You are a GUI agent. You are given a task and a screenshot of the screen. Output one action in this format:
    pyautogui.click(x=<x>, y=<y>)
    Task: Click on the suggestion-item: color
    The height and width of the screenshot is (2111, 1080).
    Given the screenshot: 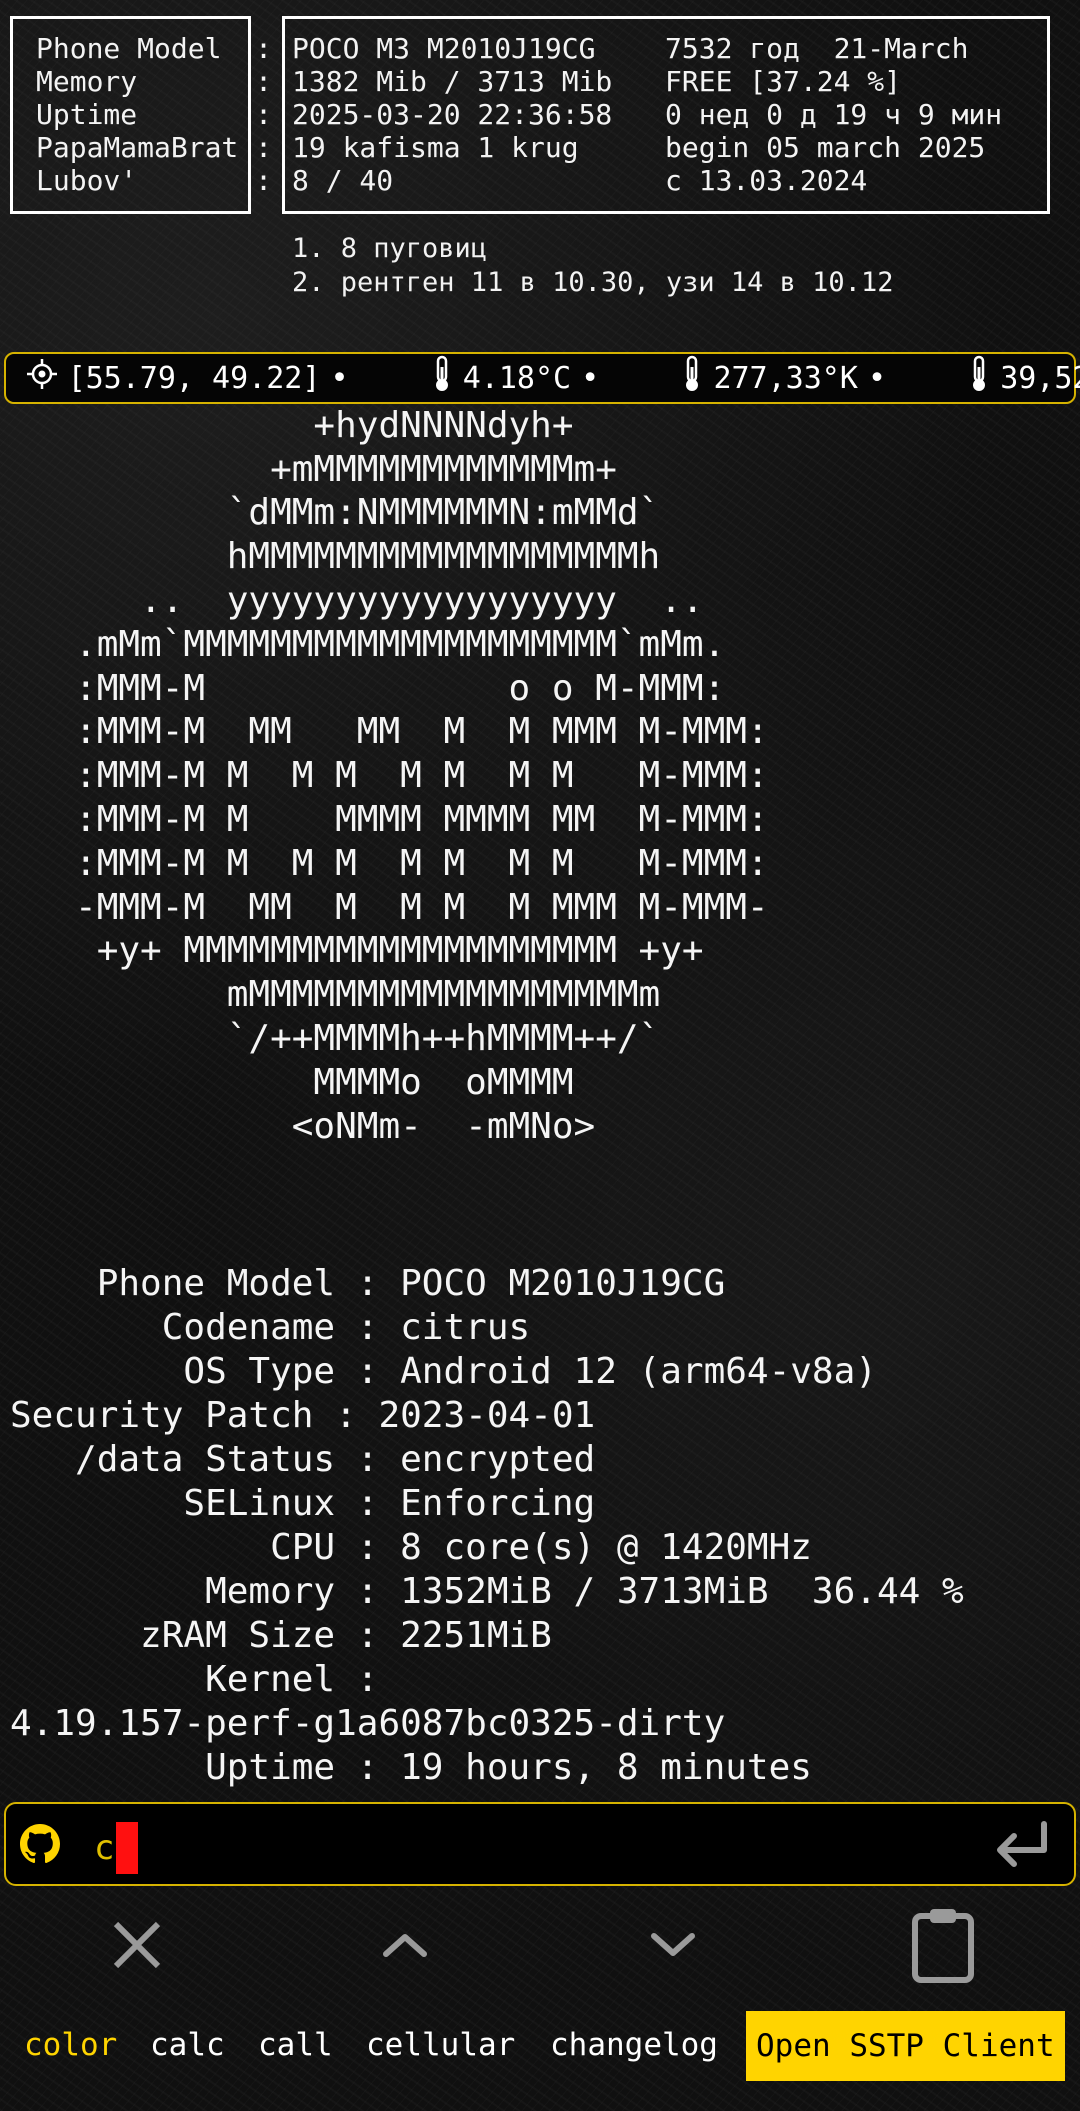 What is the action you would take?
    pyautogui.click(x=70, y=2045)
    